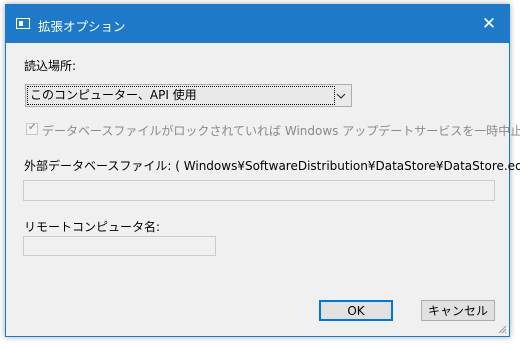 The image size is (520, 346). What do you see at coordinates (181, 95) in the screenshot?
I see `location-selected-value: このコンピューター、API 使用` at bounding box center [181, 95].